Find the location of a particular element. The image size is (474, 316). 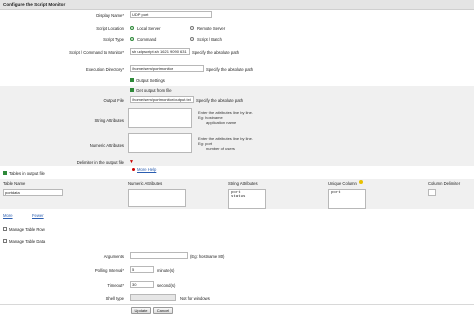

output-settings-label: Output Settings is located at coordinates (150, 80).